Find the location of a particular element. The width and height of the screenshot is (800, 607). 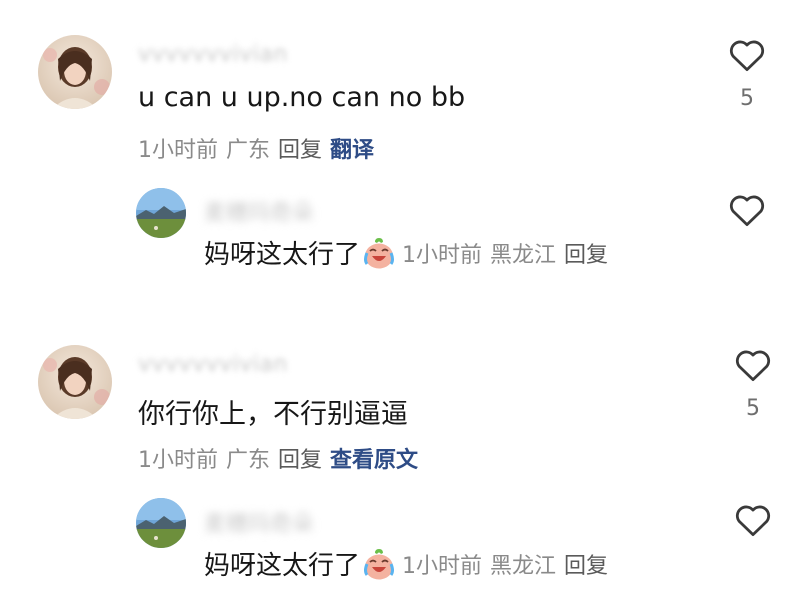

comment-text: u can u up.no can no bb is located at coordinates (302, 97).